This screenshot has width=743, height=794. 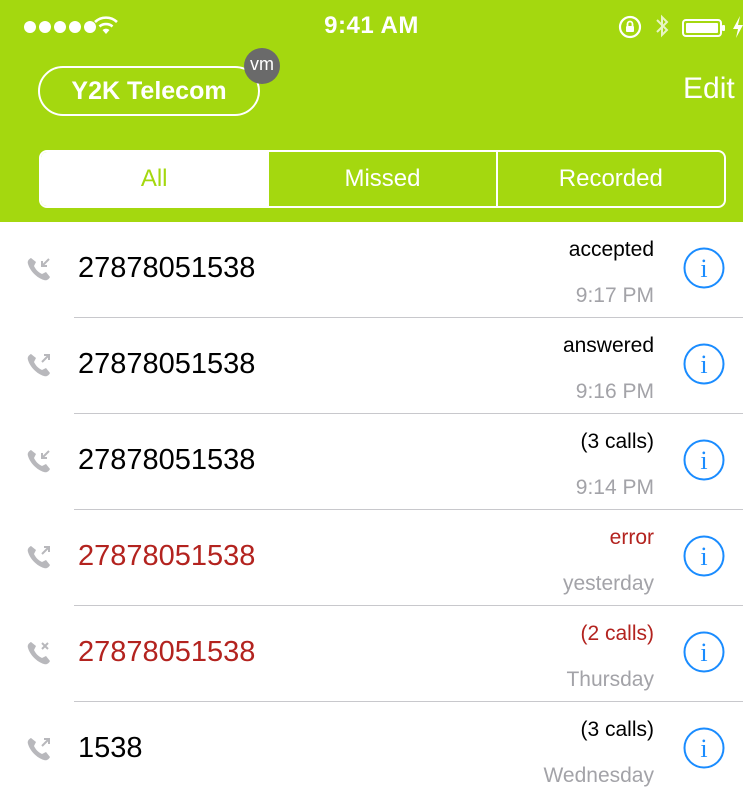 I want to click on tab-missed: Missed, so click(x=381, y=179).